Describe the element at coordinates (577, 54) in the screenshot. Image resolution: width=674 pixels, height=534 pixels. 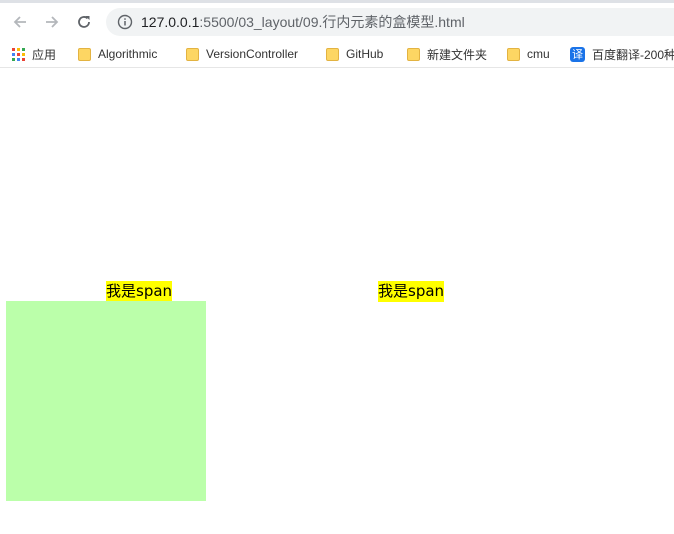
I see `translate-icon: 译` at that location.